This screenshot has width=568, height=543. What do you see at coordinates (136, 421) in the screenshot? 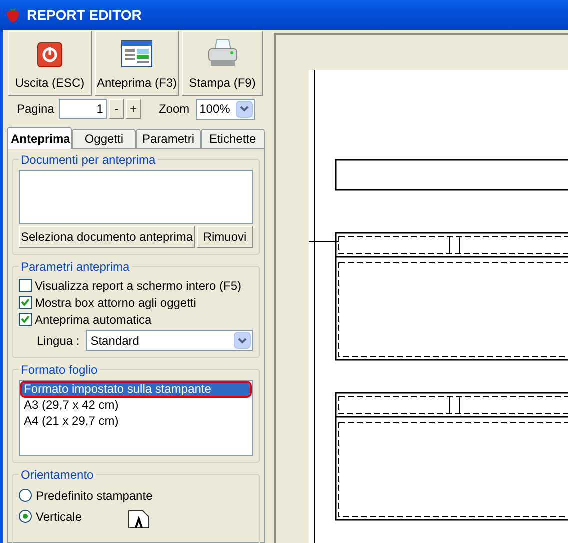
I see `list-item: A4 (21 x 29,7 cm)` at bounding box center [136, 421].